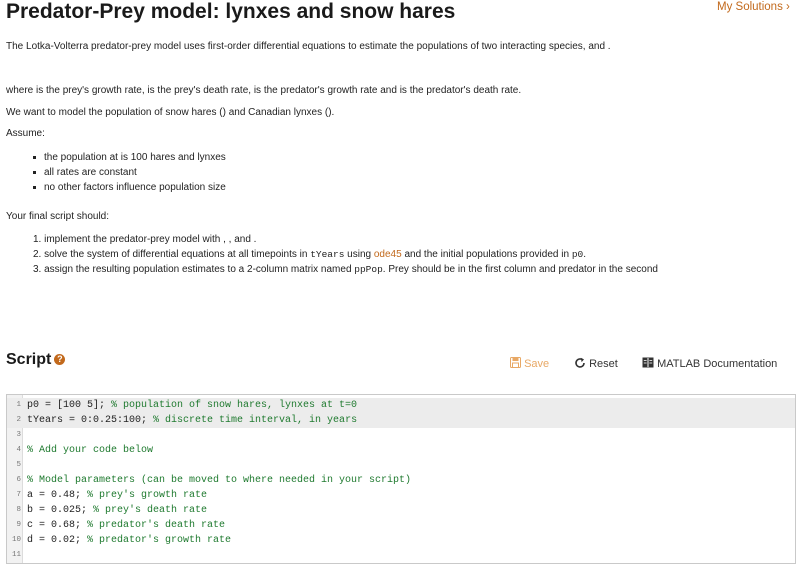  What do you see at coordinates (60, 510) in the screenshot?
I see `code-token: b = 0.025;` at bounding box center [60, 510].